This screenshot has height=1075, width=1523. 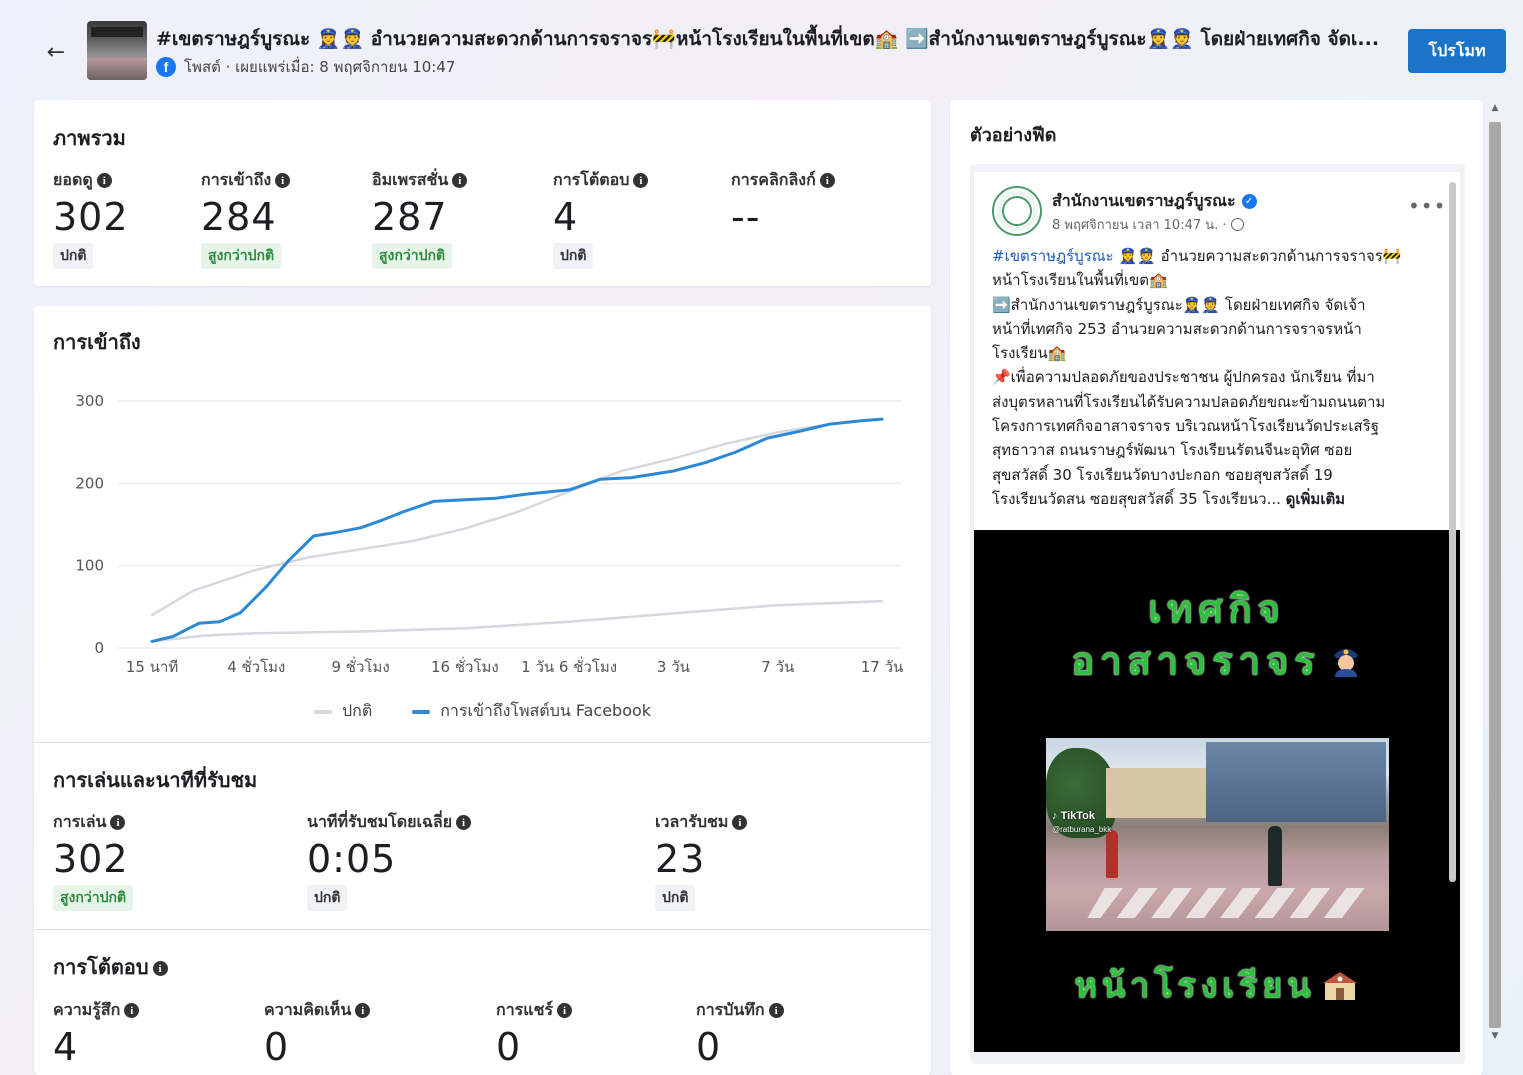 What do you see at coordinates (746, 217) in the screenshot?
I see `metric-value: --` at bounding box center [746, 217].